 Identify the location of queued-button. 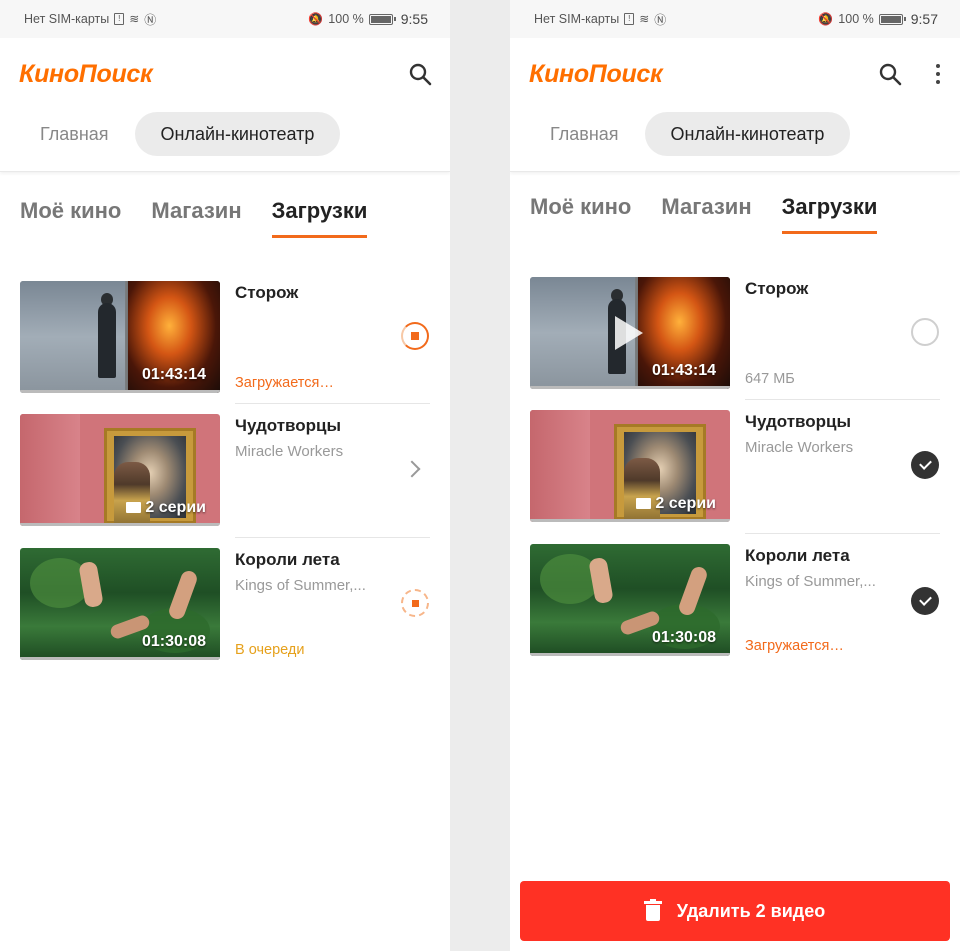
(415, 603).